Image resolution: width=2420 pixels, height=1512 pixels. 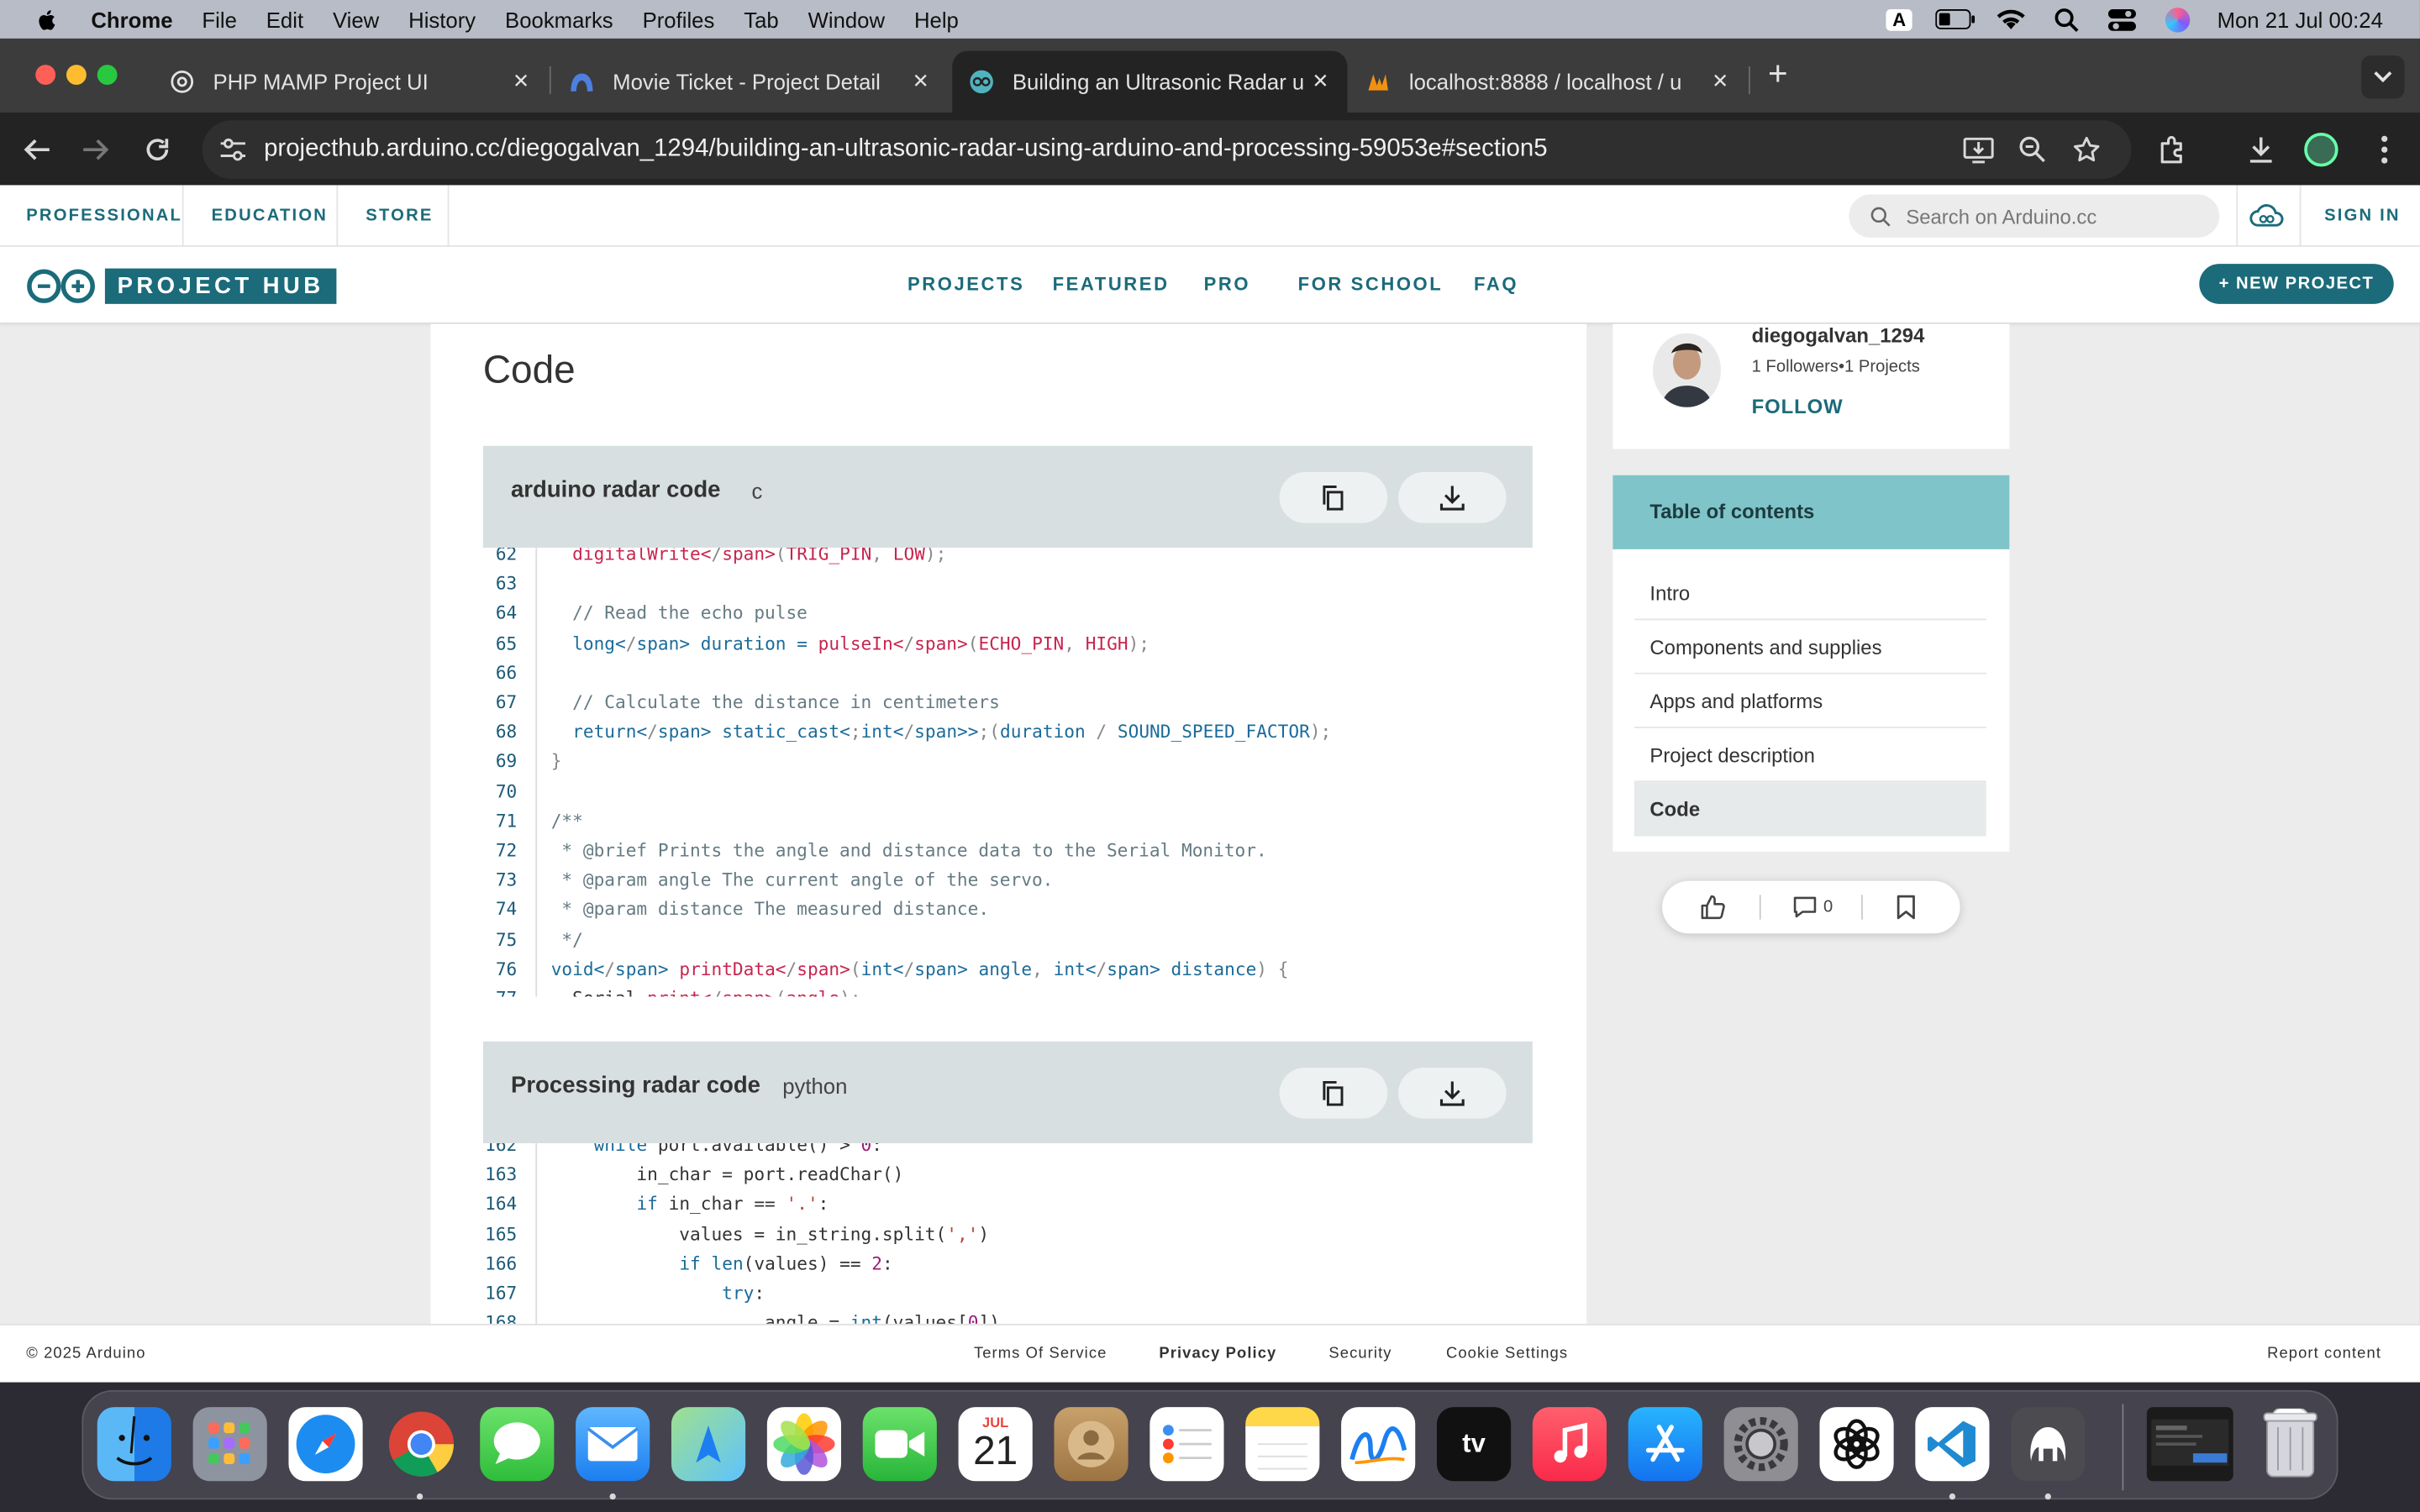 What do you see at coordinates (421, 1444) in the screenshot?
I see `chrome-icon` at bounding box center [421, 1444].